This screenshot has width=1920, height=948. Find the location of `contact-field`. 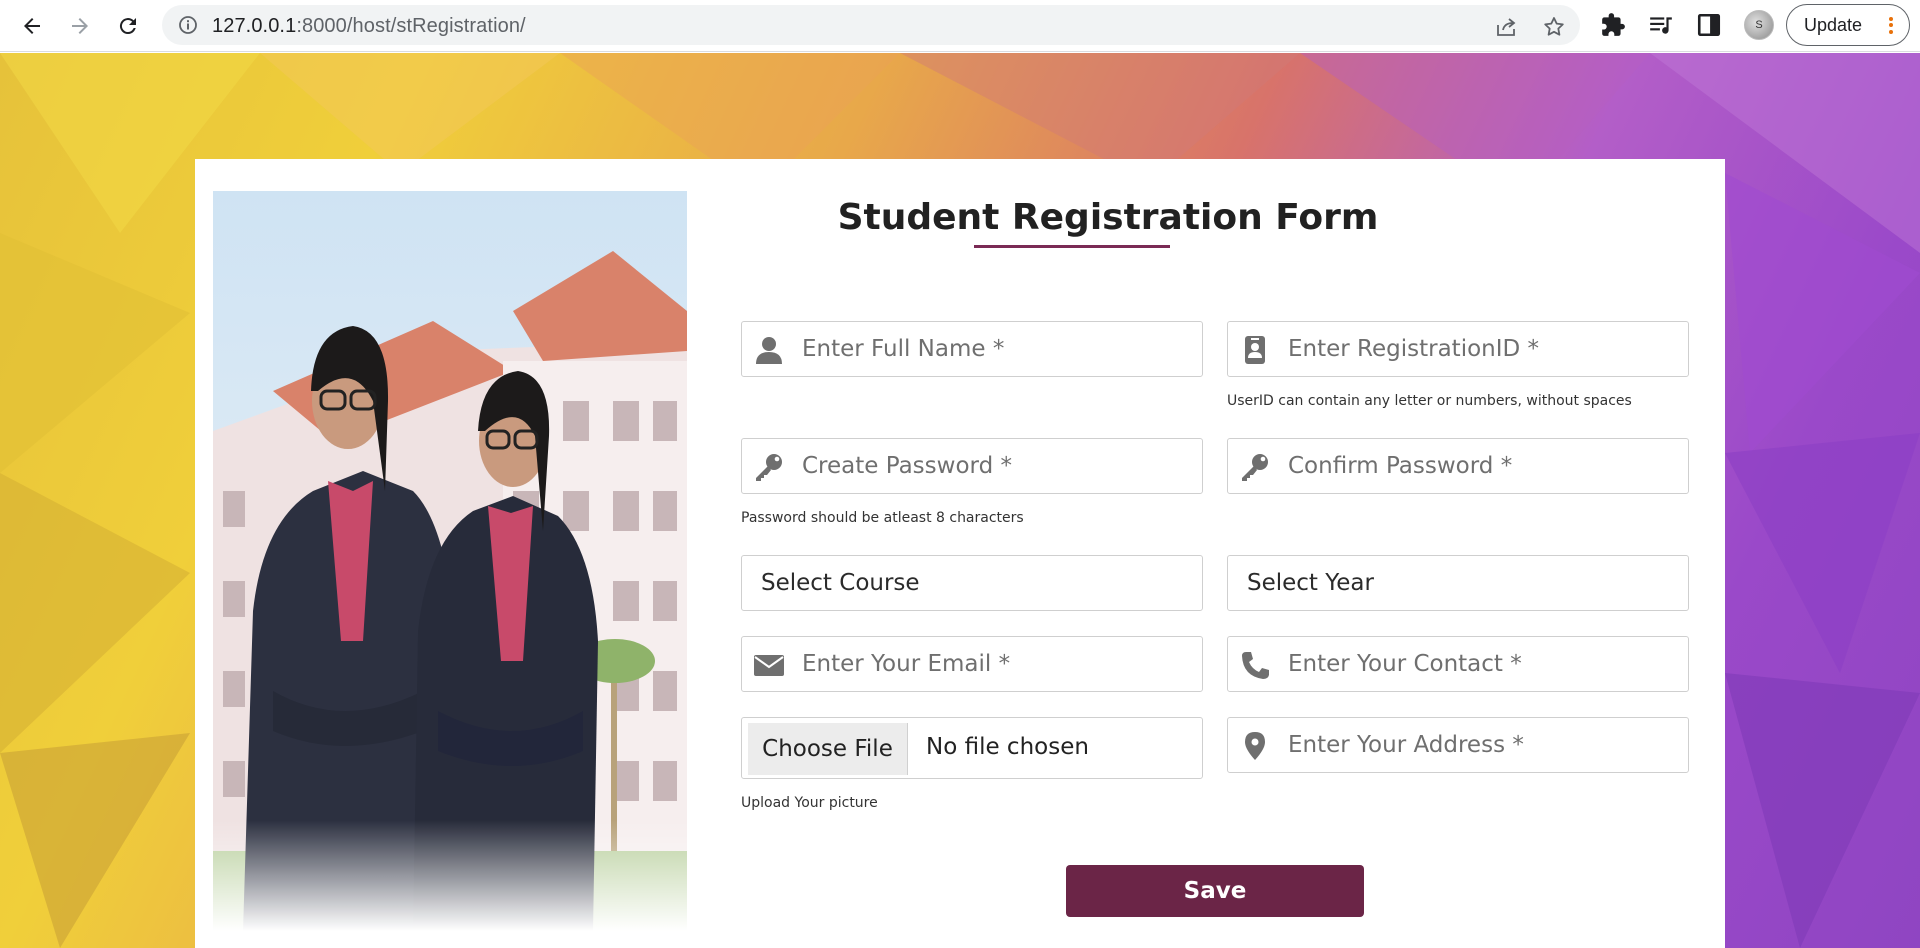

contact-field is located at coordinates (1458, 664).